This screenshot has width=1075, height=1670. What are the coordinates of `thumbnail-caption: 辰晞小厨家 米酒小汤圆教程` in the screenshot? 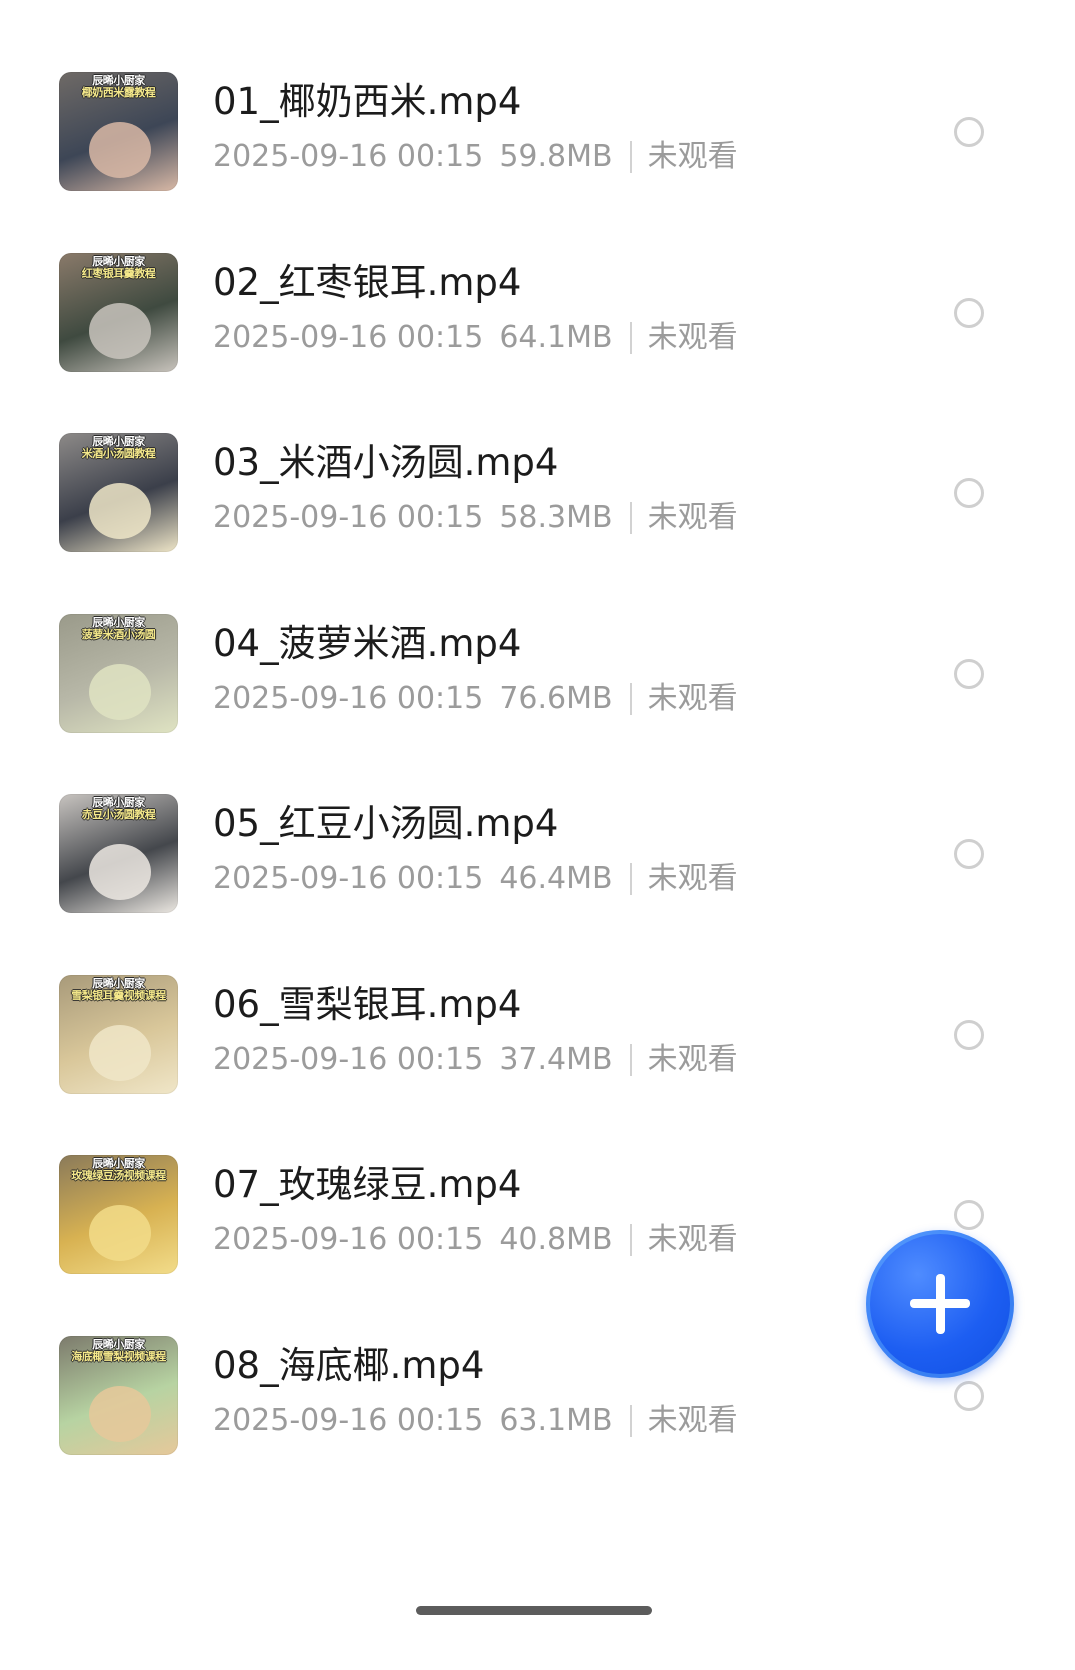 It's located at (118, 448).